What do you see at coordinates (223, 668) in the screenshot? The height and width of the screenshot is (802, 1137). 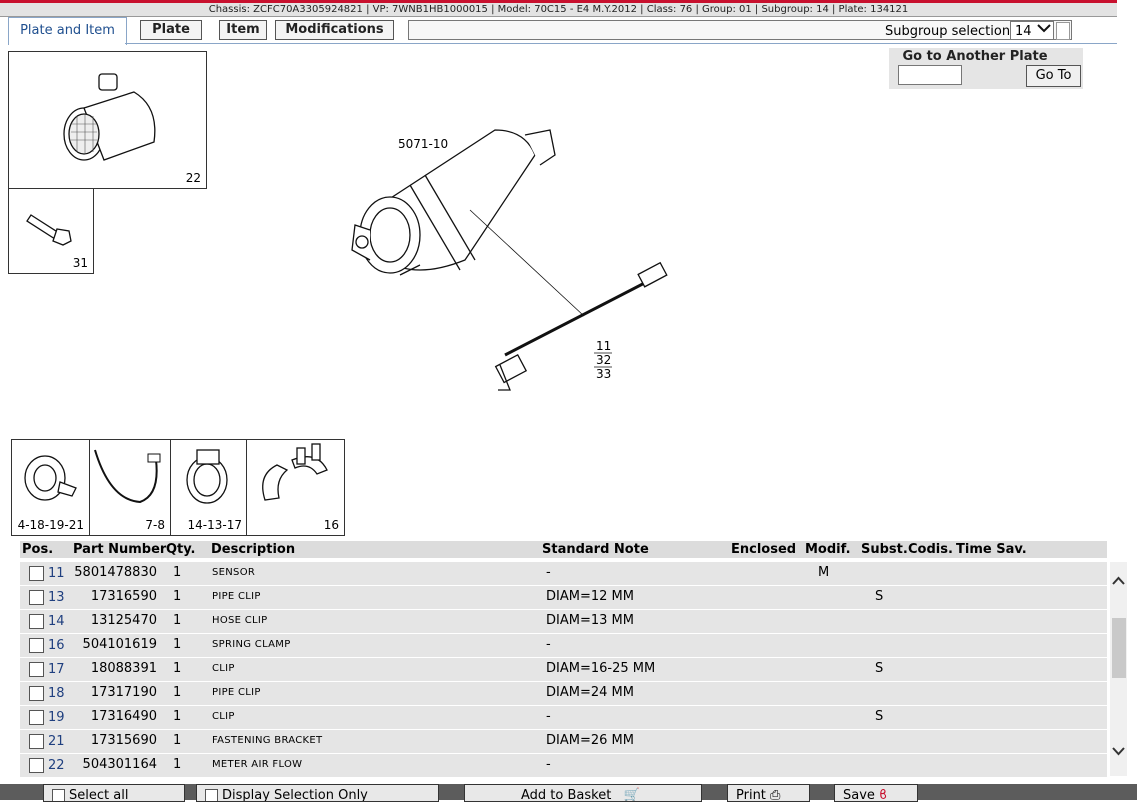 I see `row-description: CLIP` at bounding box center [223, 668].